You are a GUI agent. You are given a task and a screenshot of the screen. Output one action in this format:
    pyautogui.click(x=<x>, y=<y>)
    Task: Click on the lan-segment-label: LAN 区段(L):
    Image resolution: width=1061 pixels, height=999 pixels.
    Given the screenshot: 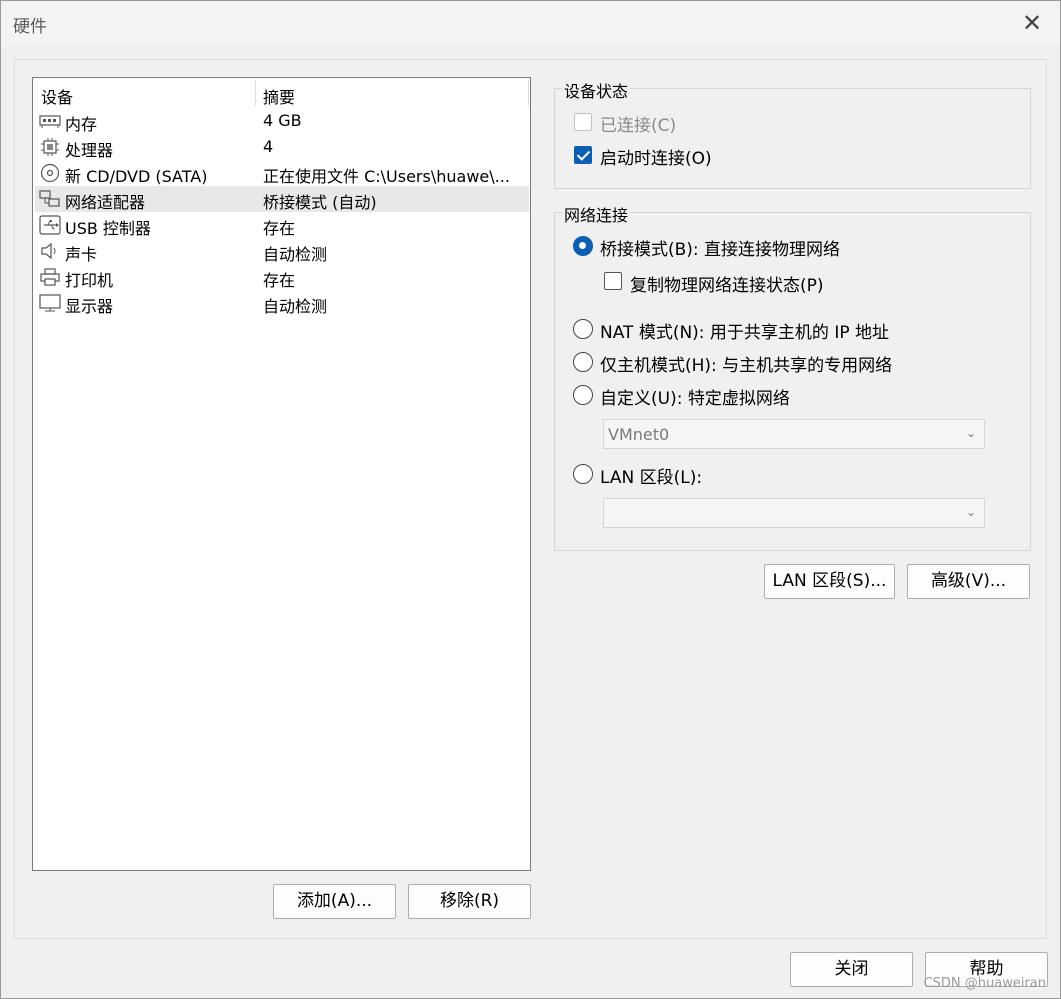 What is the action you would take?
    pyautogui.click(x=651, y=478)
    